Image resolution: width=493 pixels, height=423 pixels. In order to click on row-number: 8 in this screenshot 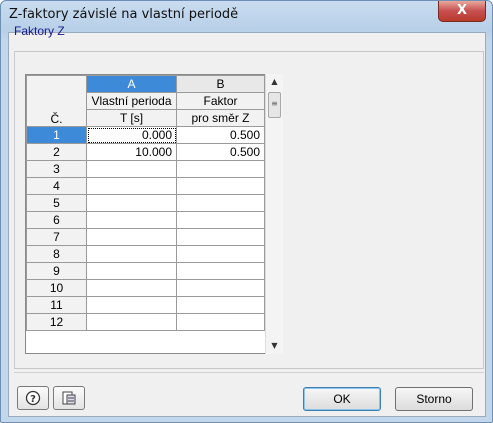, I will do `click(56, 254)`.